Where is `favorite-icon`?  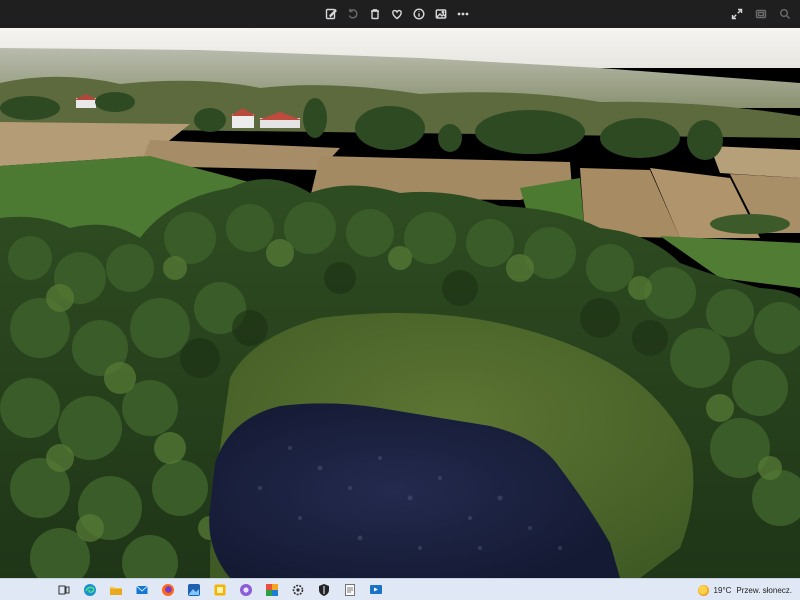 favorite-icon is located at coordinates (397, 14).